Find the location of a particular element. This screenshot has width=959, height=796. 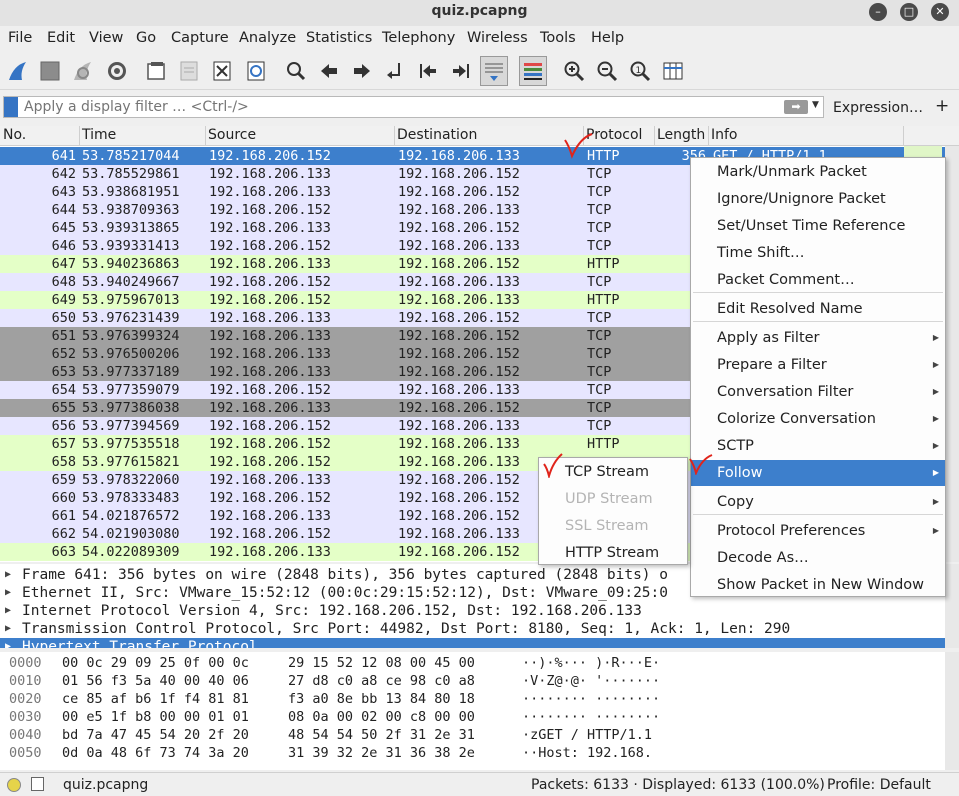

hex-b: 27 d8 c0 a8 ce 98 c0 a8 is located at coordinates (381, 681).